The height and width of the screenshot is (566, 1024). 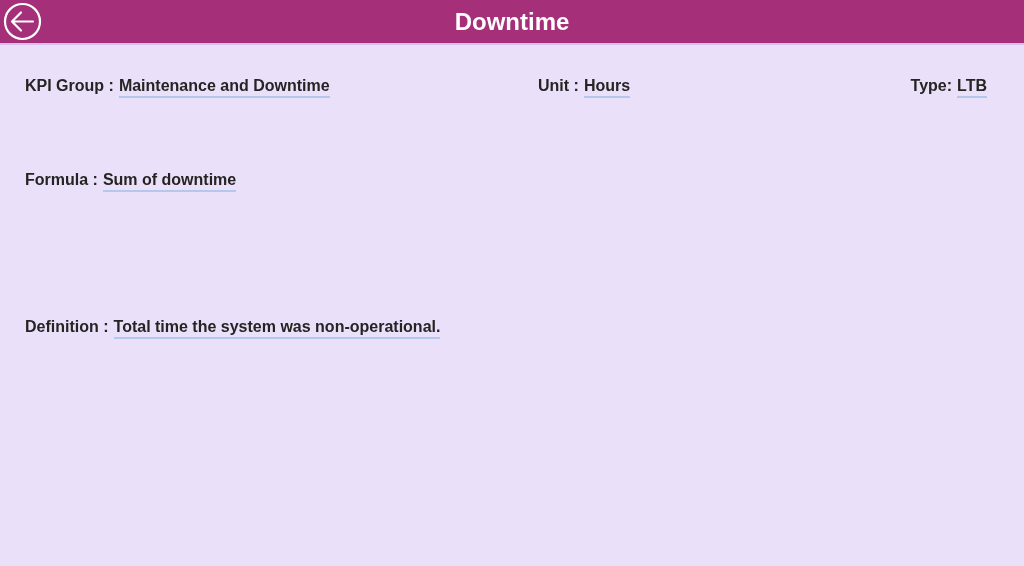 What do you see at coordinates (558, 86) in the screenshot?
I see `field-label: Unit :` at bounding box center [558, 86].